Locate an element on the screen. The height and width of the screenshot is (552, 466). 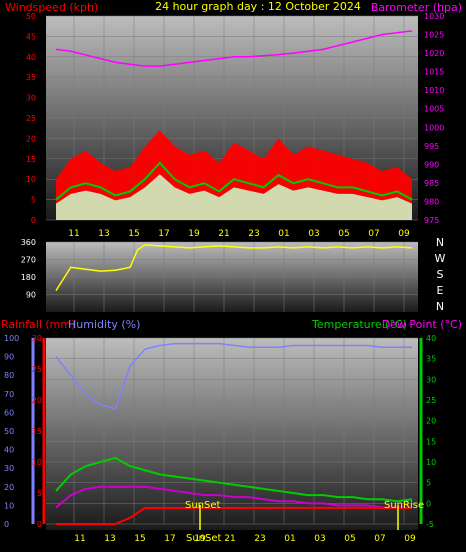
barometer-tick: 995 is located at coordinates (431, 146).